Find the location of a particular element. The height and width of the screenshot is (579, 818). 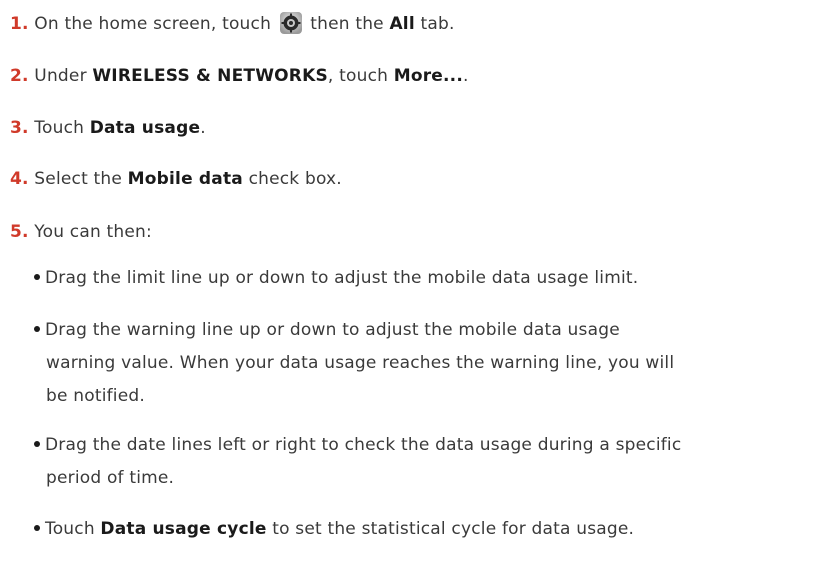

step-5: 5. You can then: is located at coordinates (81, 232).